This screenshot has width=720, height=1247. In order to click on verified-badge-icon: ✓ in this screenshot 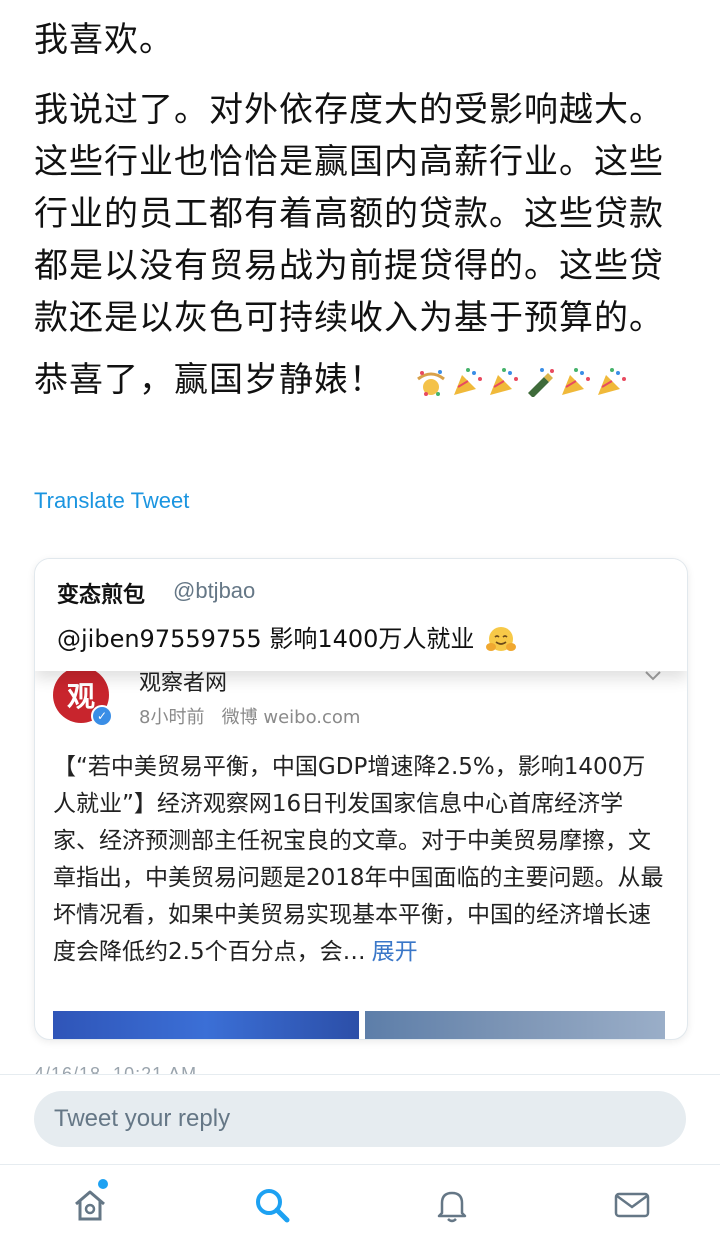, I will do `click(102, 716)`.